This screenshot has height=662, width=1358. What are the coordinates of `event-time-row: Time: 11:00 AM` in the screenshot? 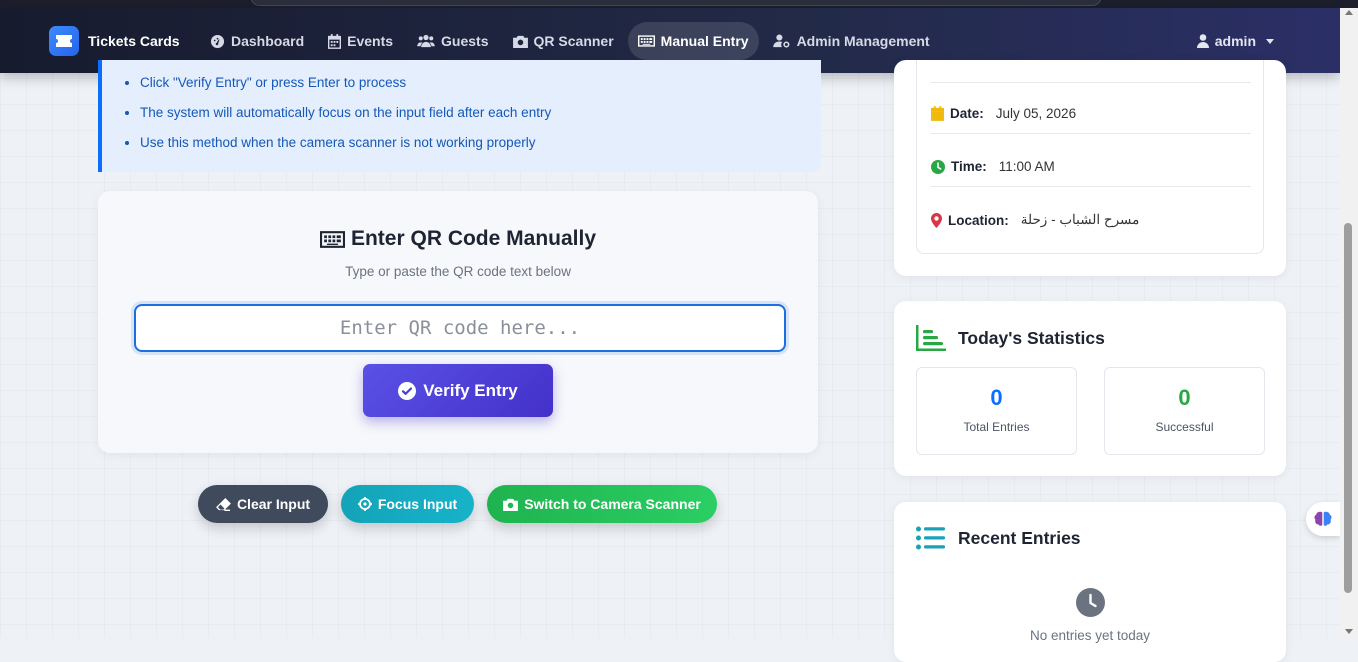 It's located at (1091, 166).